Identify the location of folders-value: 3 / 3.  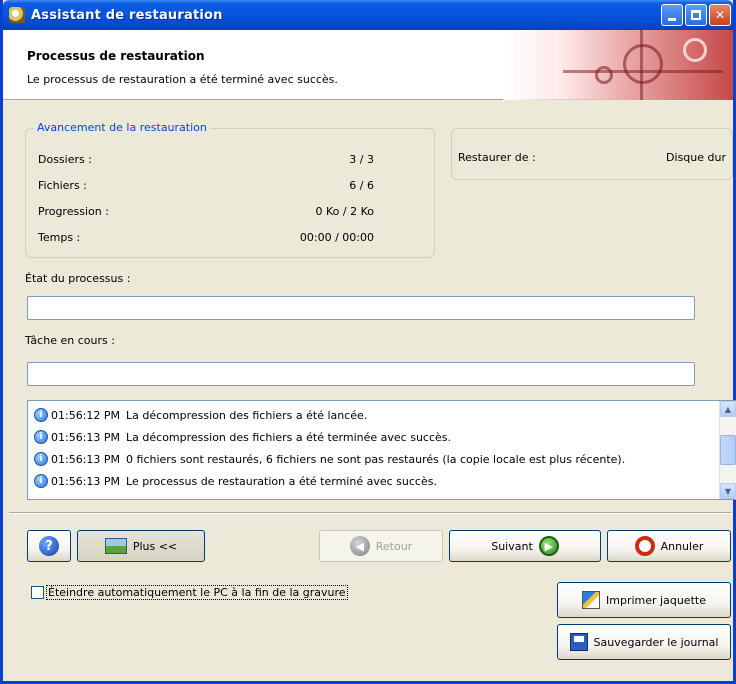
(361, 159).